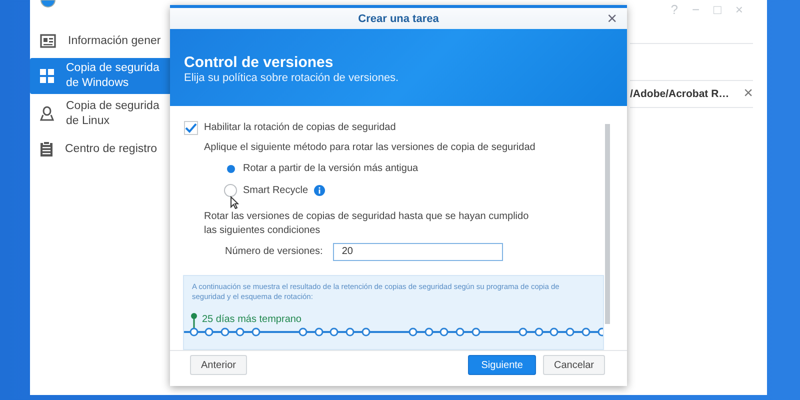 Image resolution: width=800 pixels, height=400 pixels. Describe the element at coordinates (252, 319) in the screenshot. I see `marker-label: 25 días más temprano` at that location.